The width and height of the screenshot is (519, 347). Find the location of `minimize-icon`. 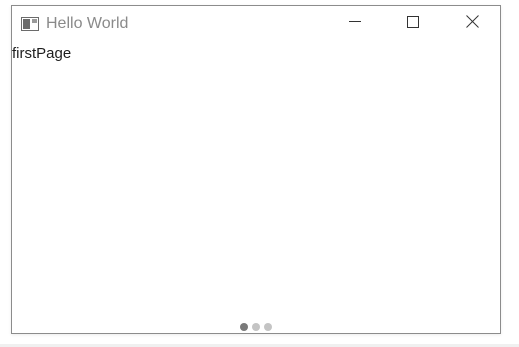

minimize-icon is located at coordinates (355, 24).